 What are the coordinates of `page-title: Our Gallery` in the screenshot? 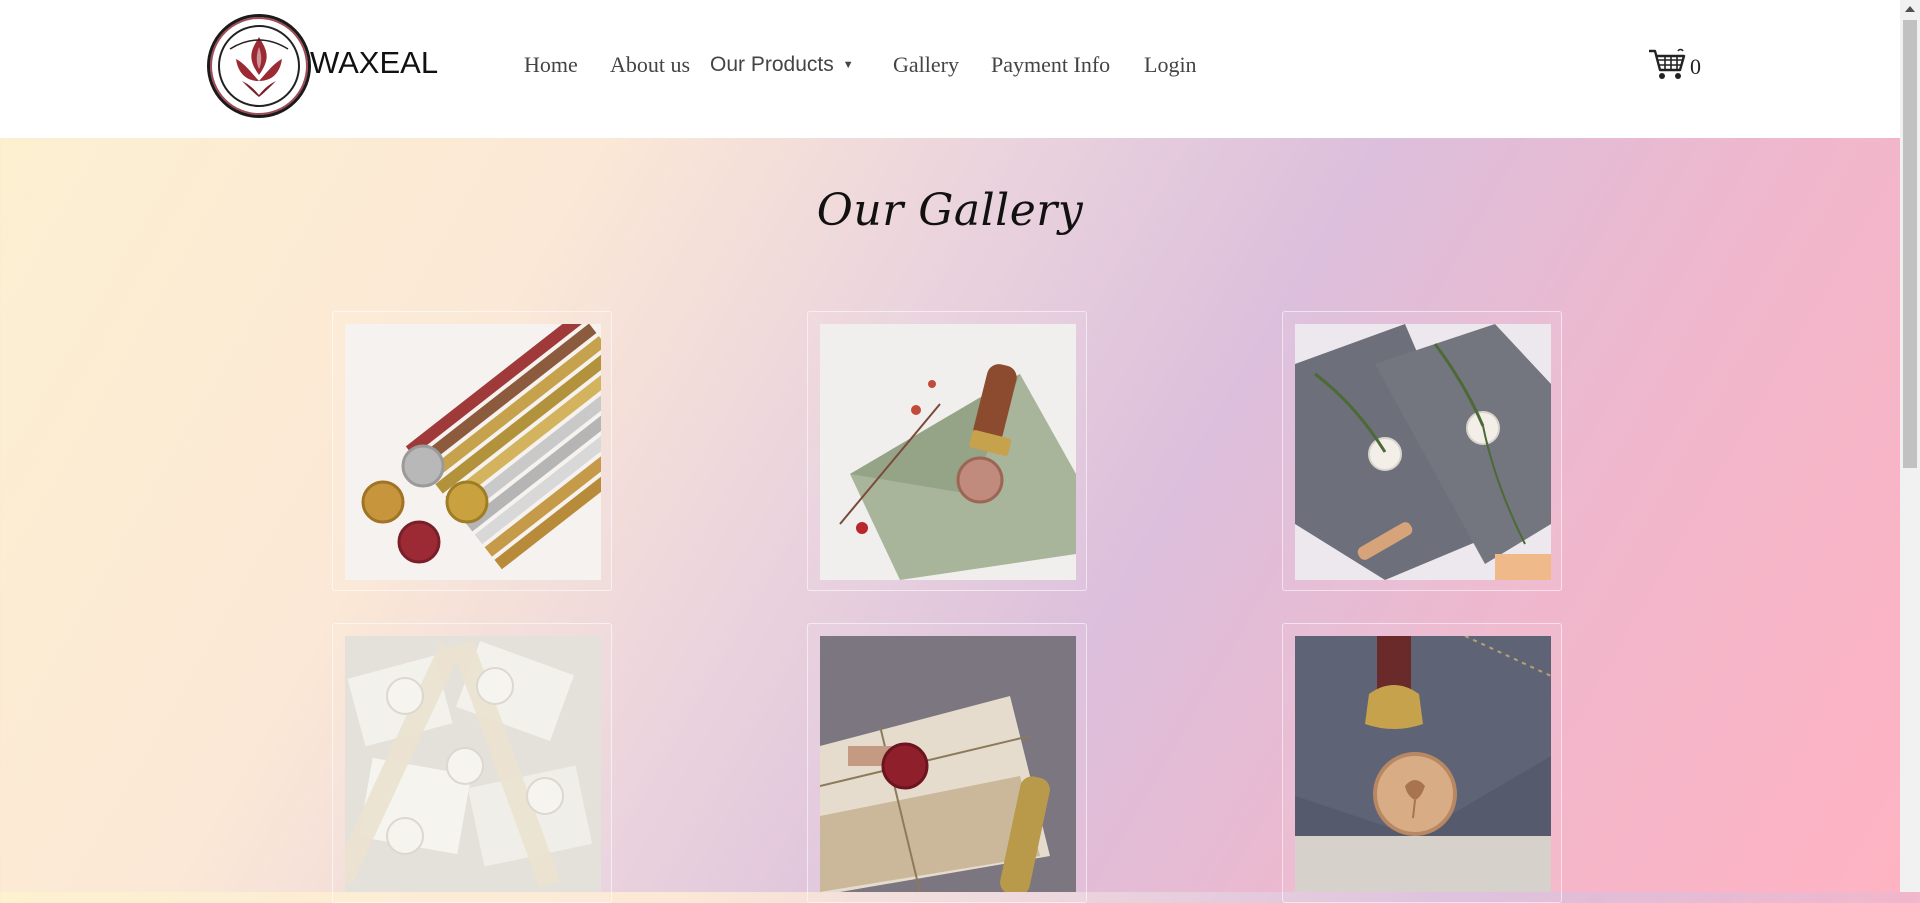 It's located at (950, 210).